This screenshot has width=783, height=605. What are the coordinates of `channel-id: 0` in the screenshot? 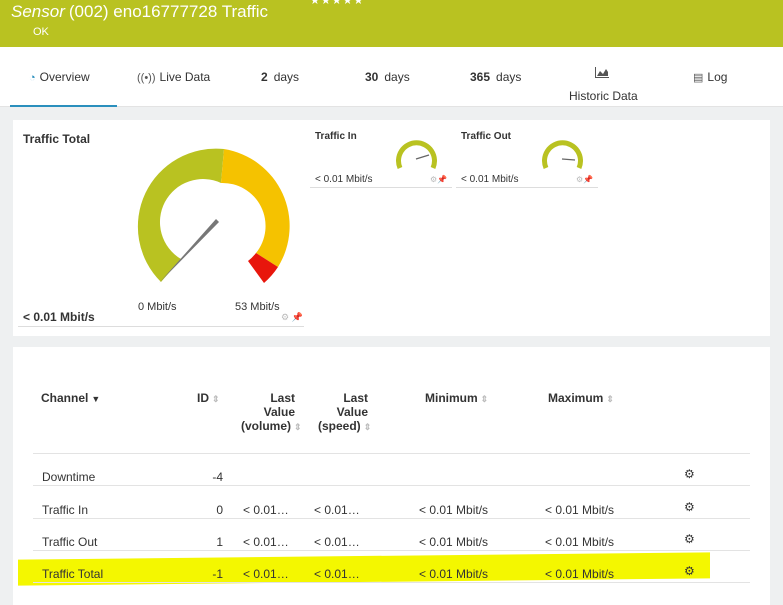 It's located at (219, 510).